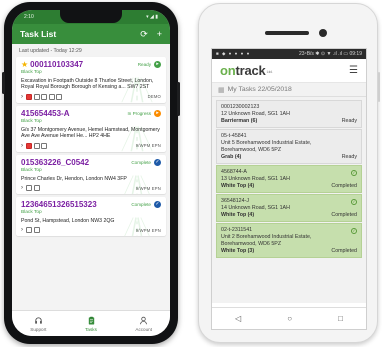 This screenshot has width=382, height=347. What do you see at coordinates (144, 34) in the screenshot?
I see `refresh-icon: ⟳` at bounding box center [144, 34].